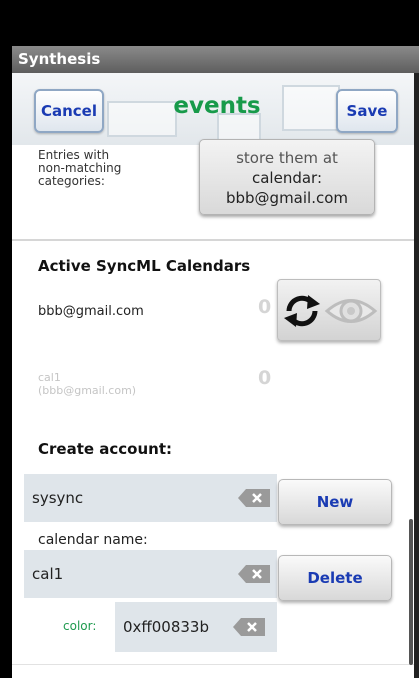 Image resolution: width=419 pixels, height=678 pixels. I want to click on calendar-name-cal1: cal1 (bbb@gmail.com), so click(87, 384).